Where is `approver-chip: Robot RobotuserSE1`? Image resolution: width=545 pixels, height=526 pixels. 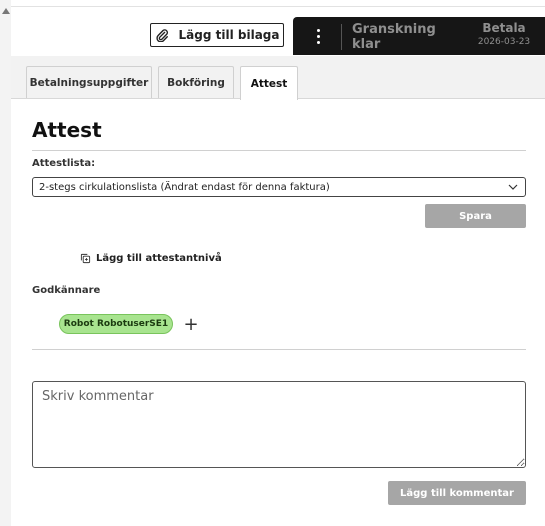
approver-chip: Robot RobotuserSE1 is located at coordinates (116, 324).